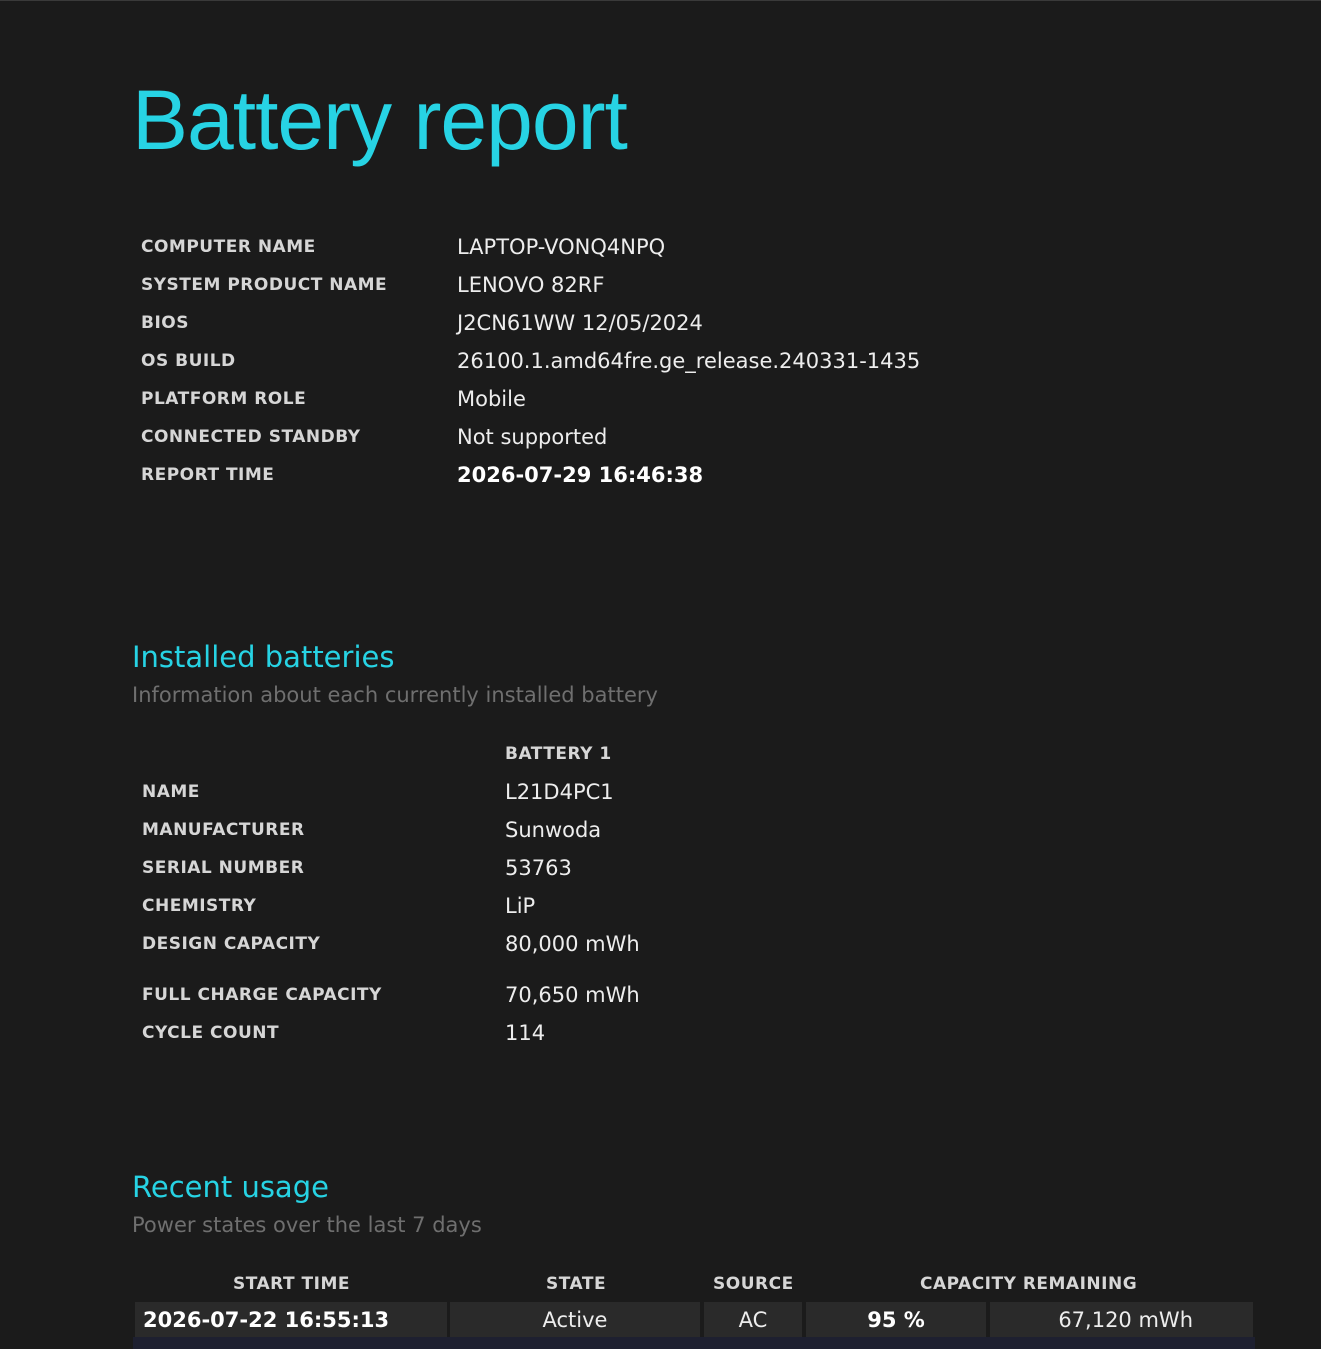 This screenshot has height=1349, width=1321. What do you see at coordinates (391, 792) in the screenshot?
I see `battery-row-name: NAME L21D4PC1` at bounding box center [391, 792].